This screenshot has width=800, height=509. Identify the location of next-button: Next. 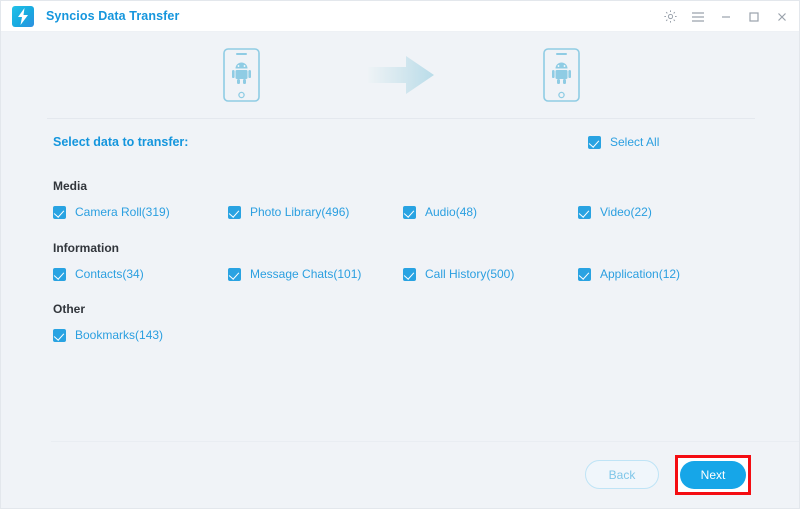
(713, 475).